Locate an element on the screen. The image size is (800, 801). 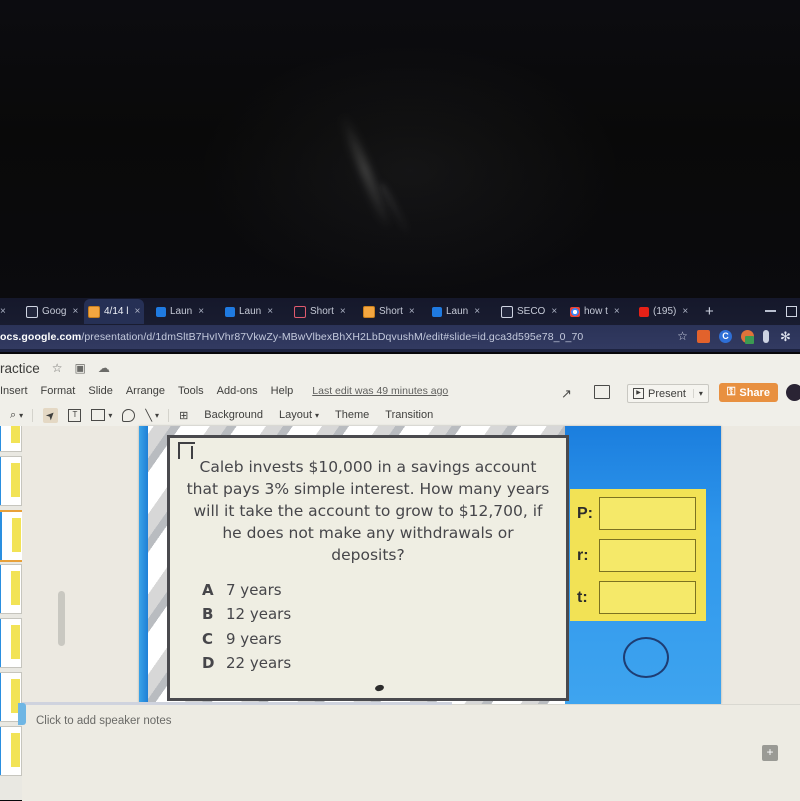
zoom-in-button: + is located at coordinates (770, 753).